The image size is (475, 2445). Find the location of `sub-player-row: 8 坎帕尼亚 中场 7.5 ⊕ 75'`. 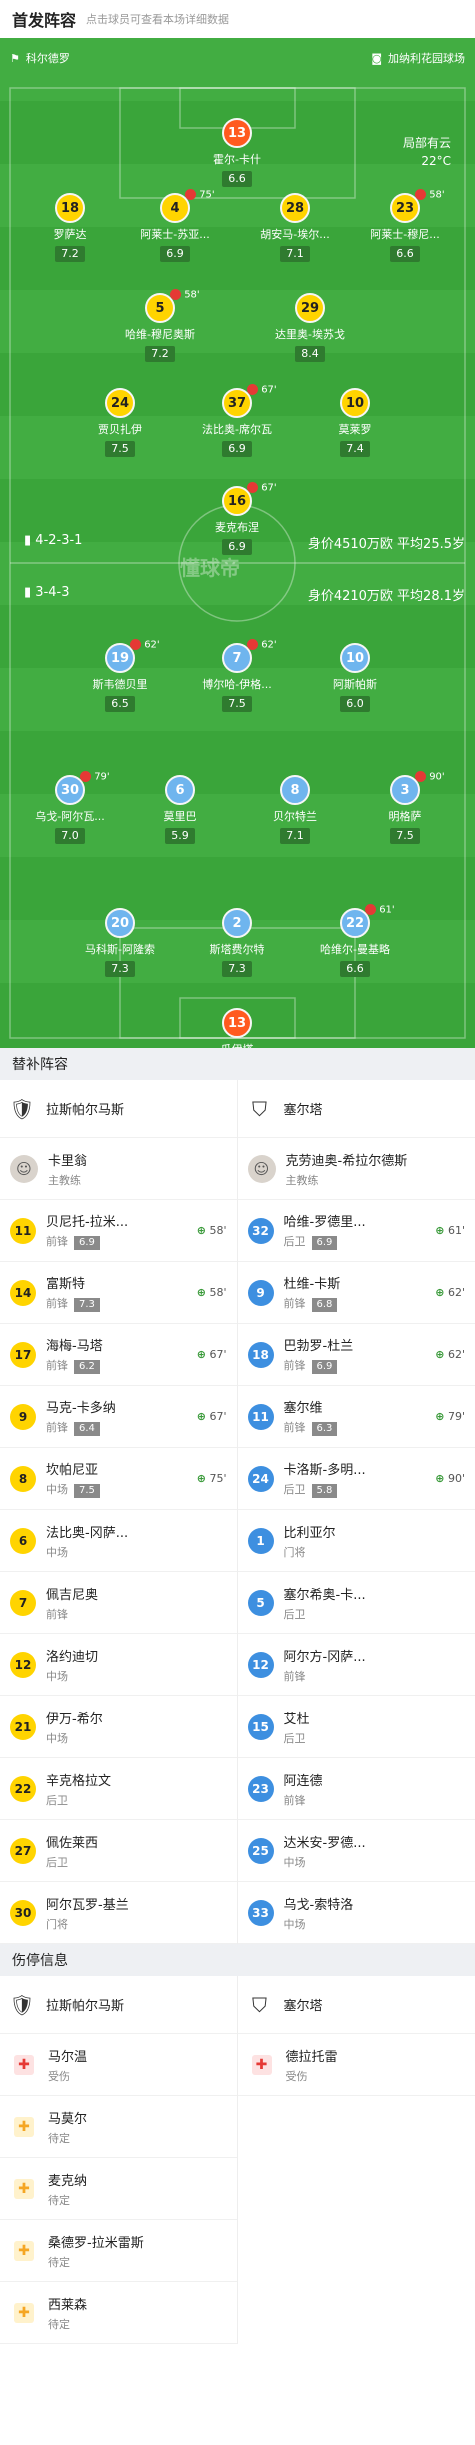

sub-player-row: 8 坎帕尼亚 中场 7.5 ⊕ 75' is located at coordinates (118, 1479).